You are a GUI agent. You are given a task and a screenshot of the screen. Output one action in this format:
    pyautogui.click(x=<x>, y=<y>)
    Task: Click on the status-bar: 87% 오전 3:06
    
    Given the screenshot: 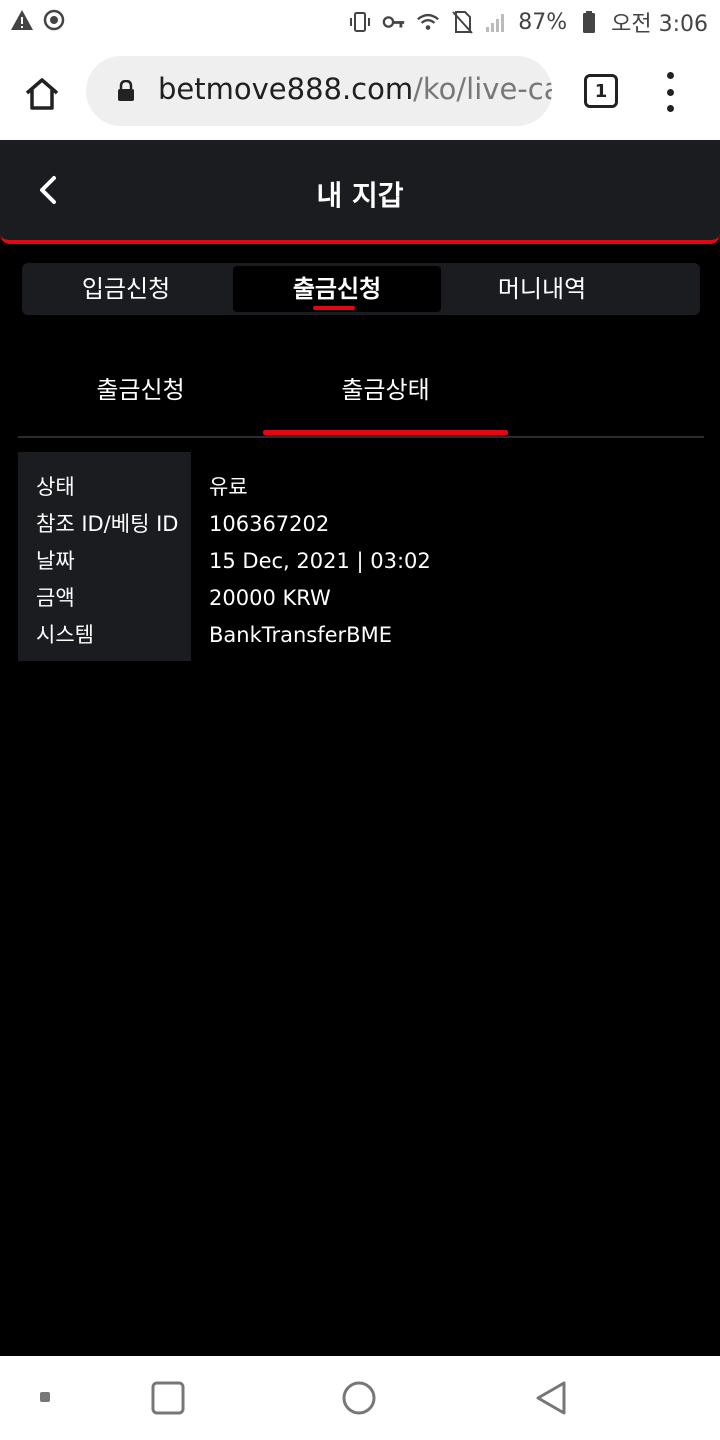 What is the action you would take?
    pyautogui.click(x=360, y=22)
    